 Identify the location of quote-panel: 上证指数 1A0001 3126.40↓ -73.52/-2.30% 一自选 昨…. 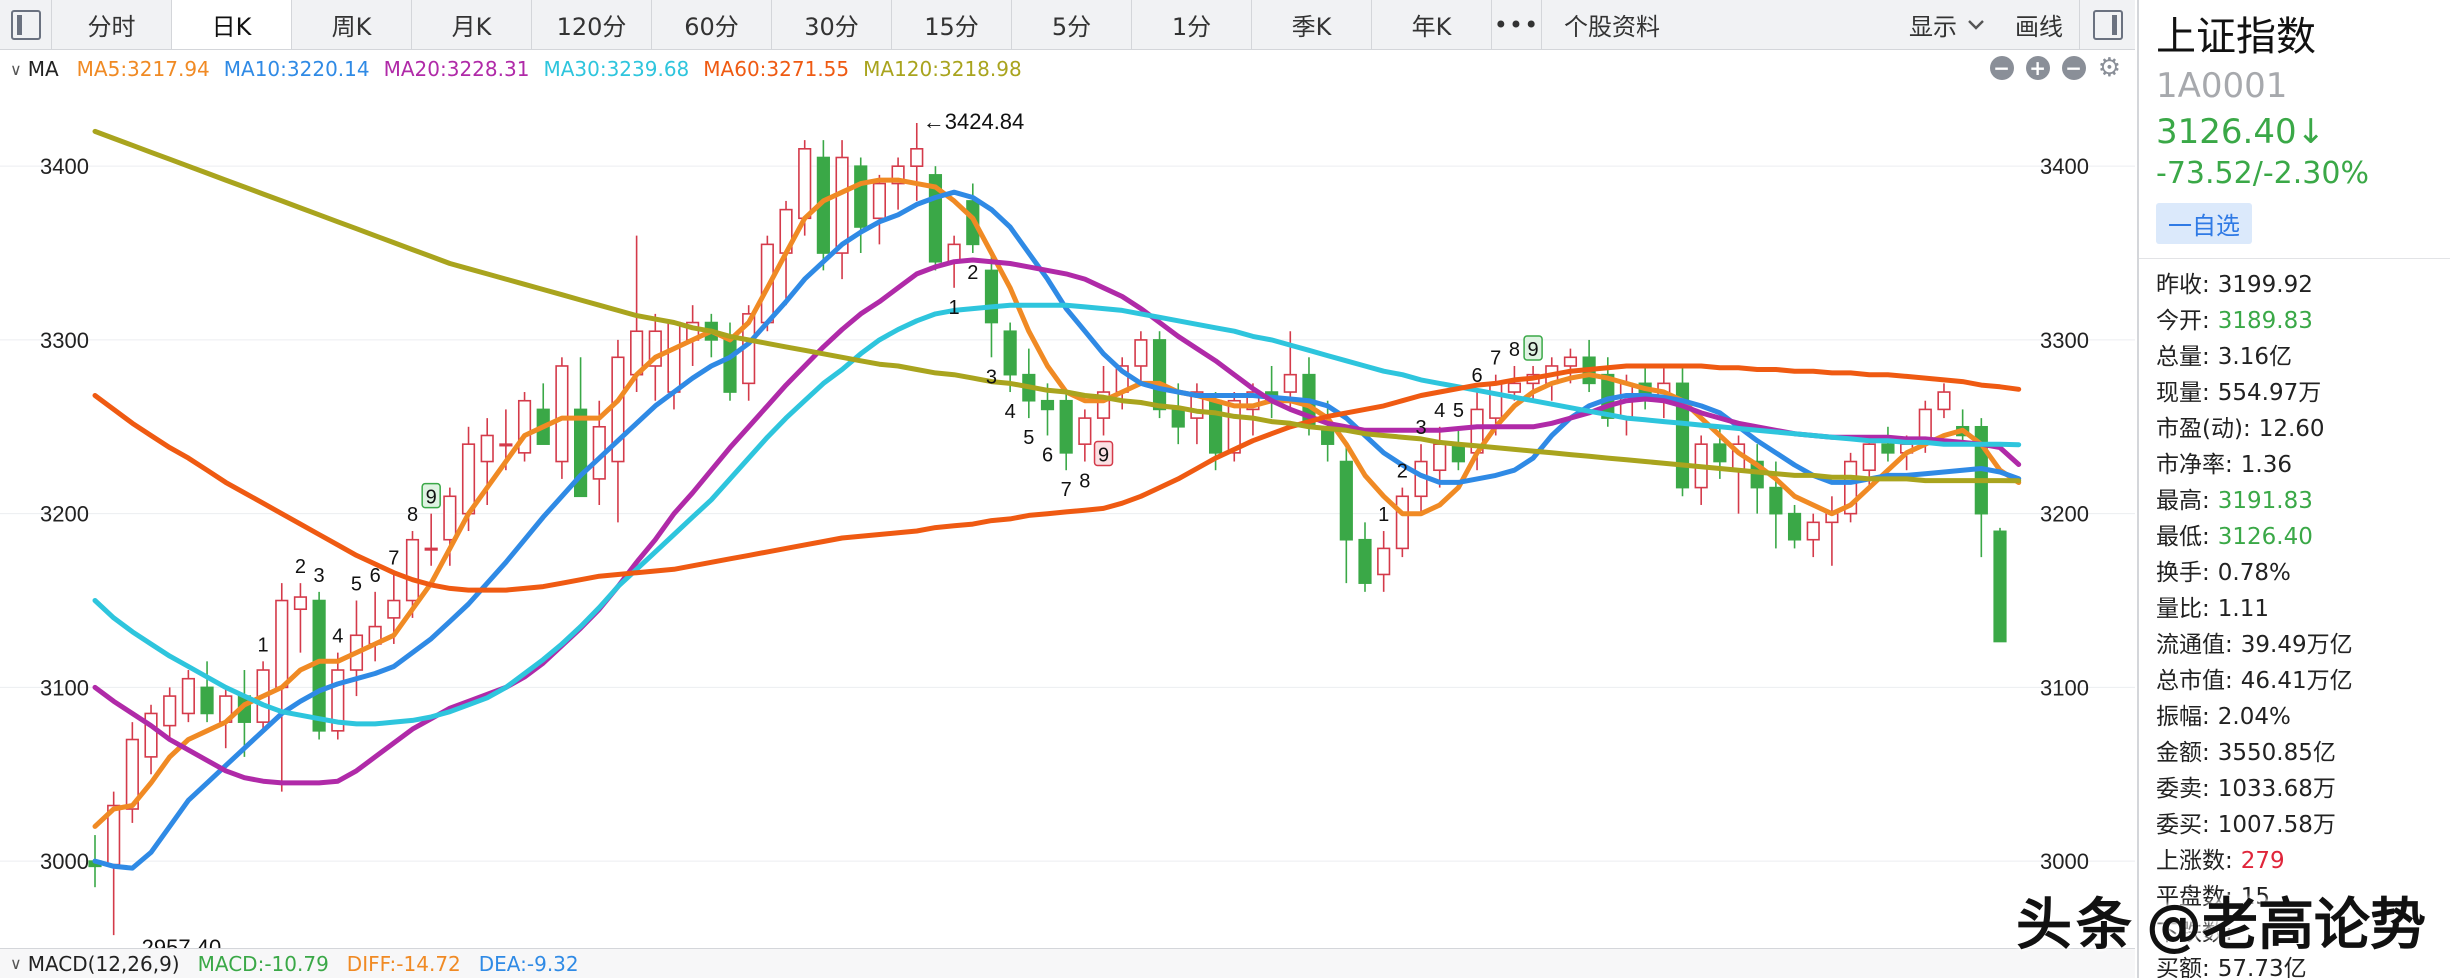
(2293, 489).